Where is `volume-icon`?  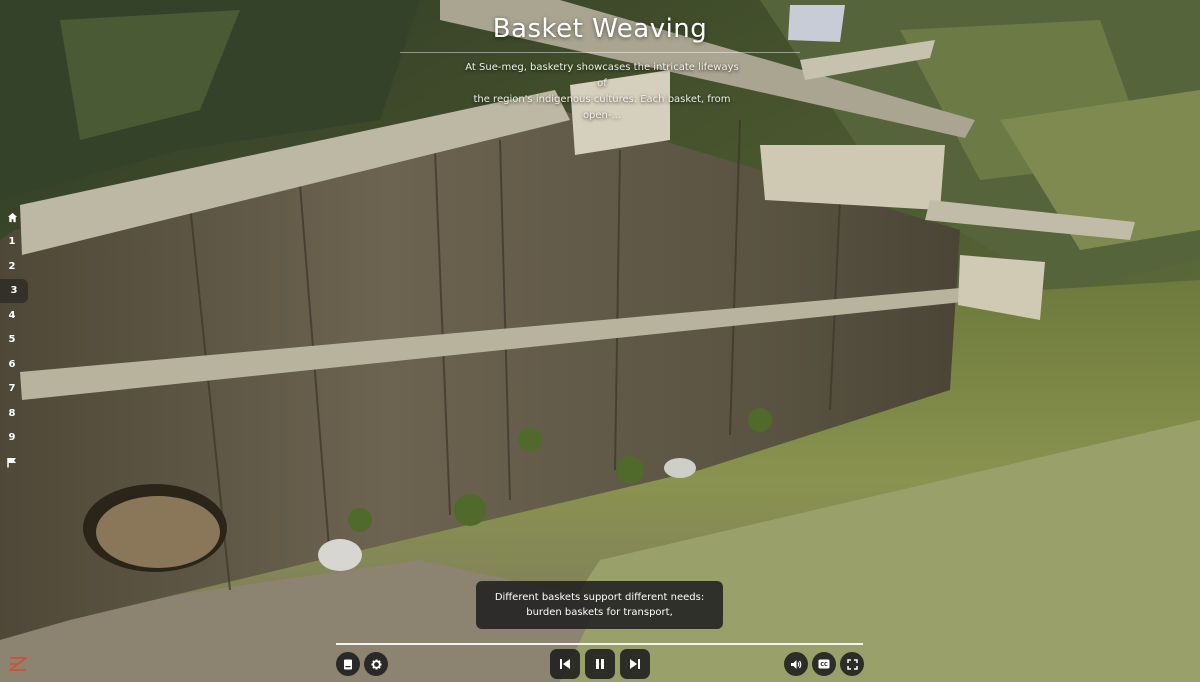
volume-icon is located at coordinates (796, 664).